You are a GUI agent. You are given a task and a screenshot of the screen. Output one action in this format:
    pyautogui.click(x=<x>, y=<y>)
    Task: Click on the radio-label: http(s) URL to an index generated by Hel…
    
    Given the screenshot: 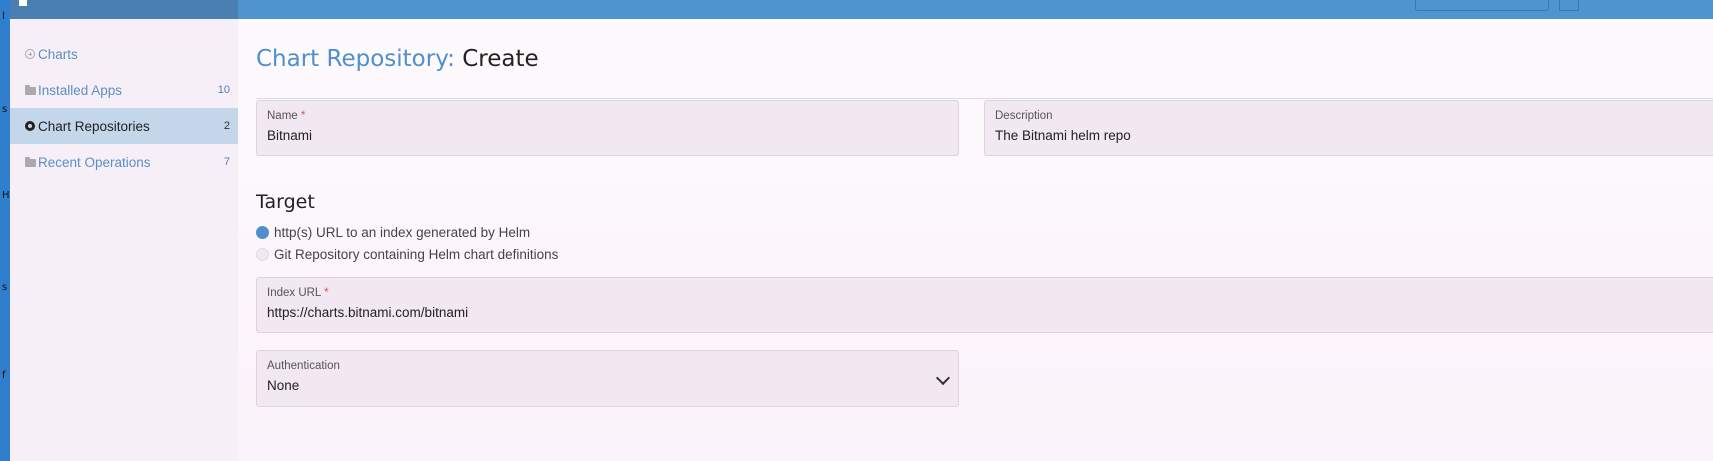 What is the action you would take?
    pyautogui.click(x=402, y=232)
    